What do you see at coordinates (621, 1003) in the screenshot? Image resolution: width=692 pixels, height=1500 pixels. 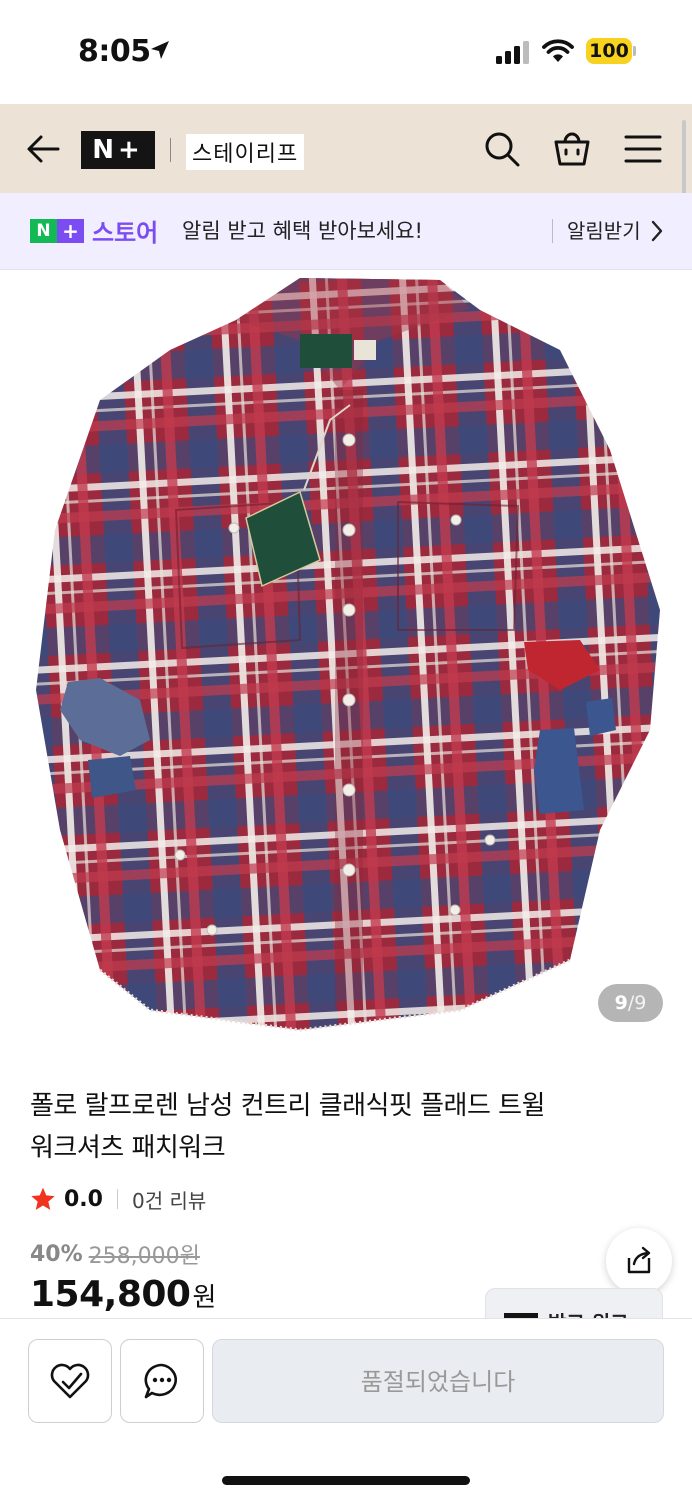 I see `image-current: 9` at bounding box center [621, 1003].